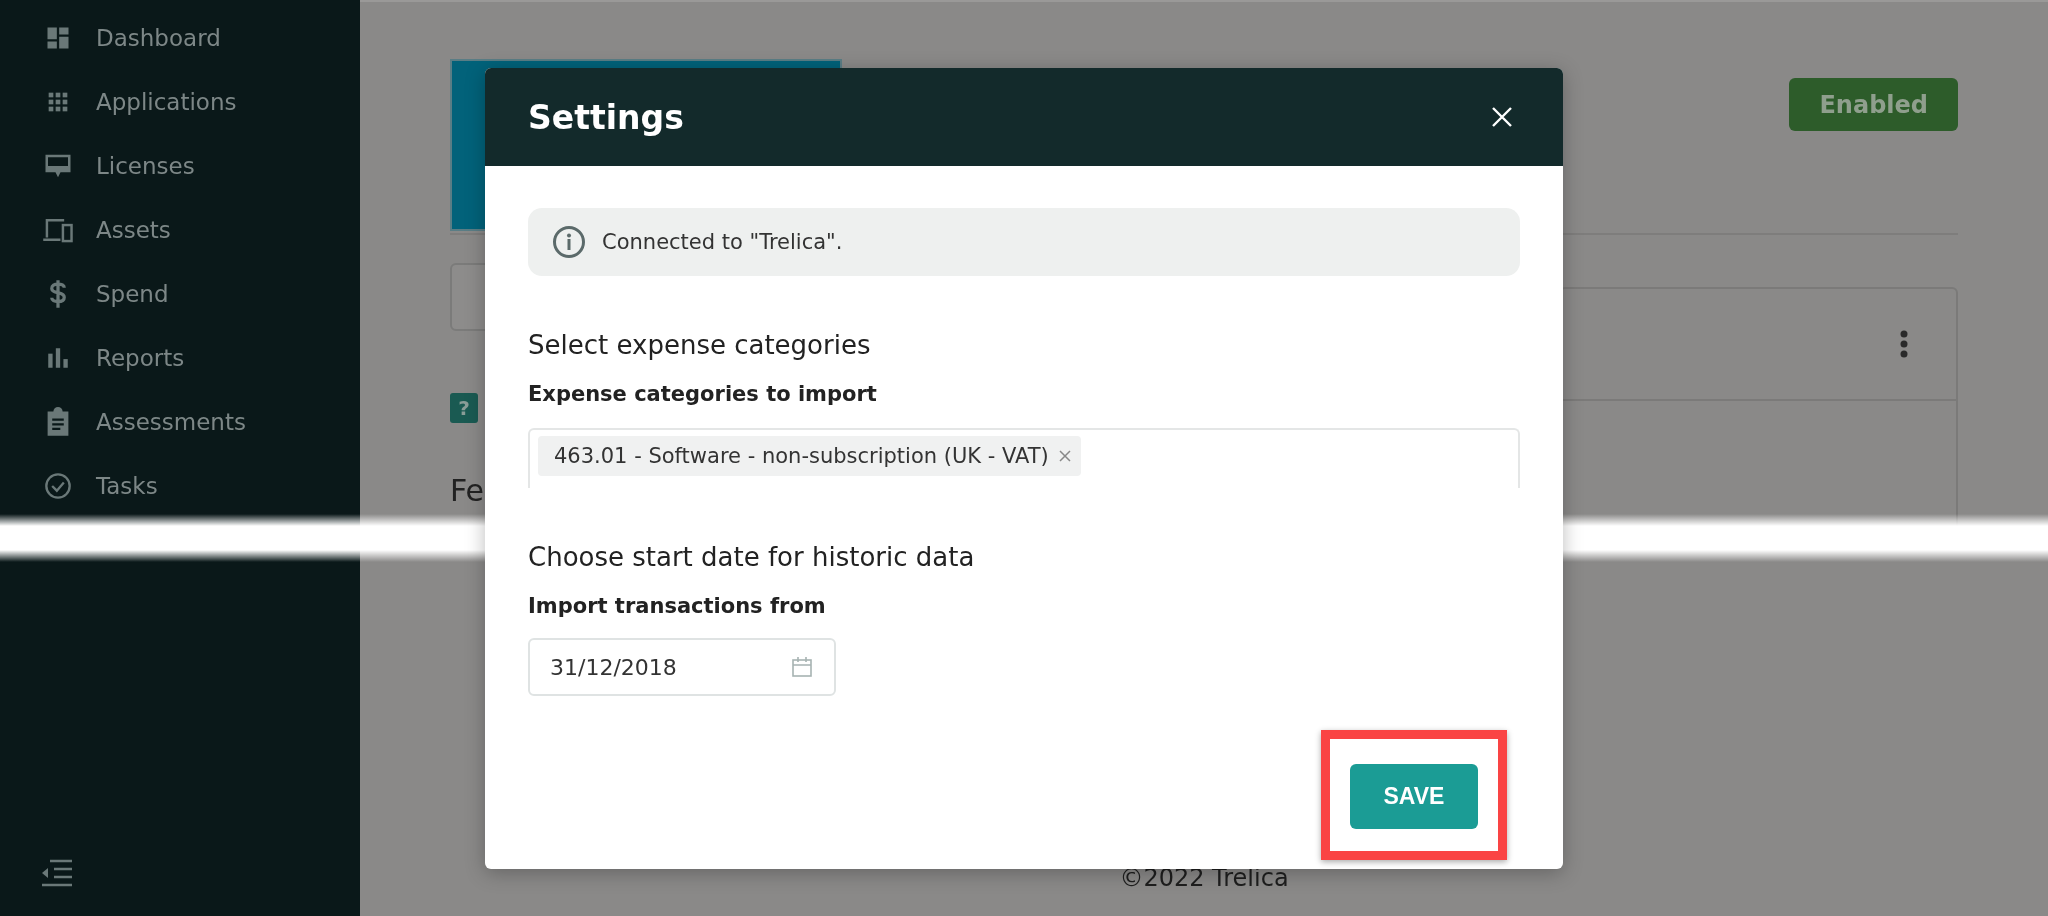 This screenshot has height=916, width=2048. Describe the element at coordinates (180, 486) in the screenshot. I see `sidebar-item: Tasks` at that location.